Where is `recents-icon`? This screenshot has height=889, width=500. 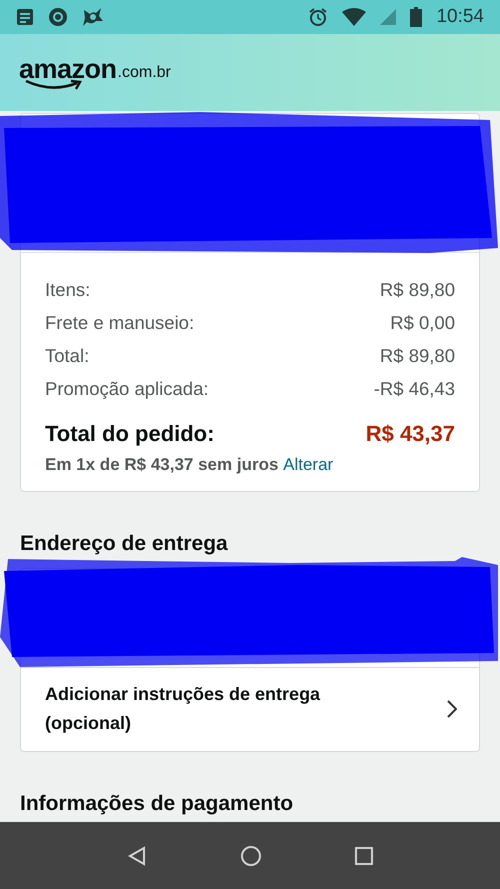
recents-icon is located at coordinates (364, 855).